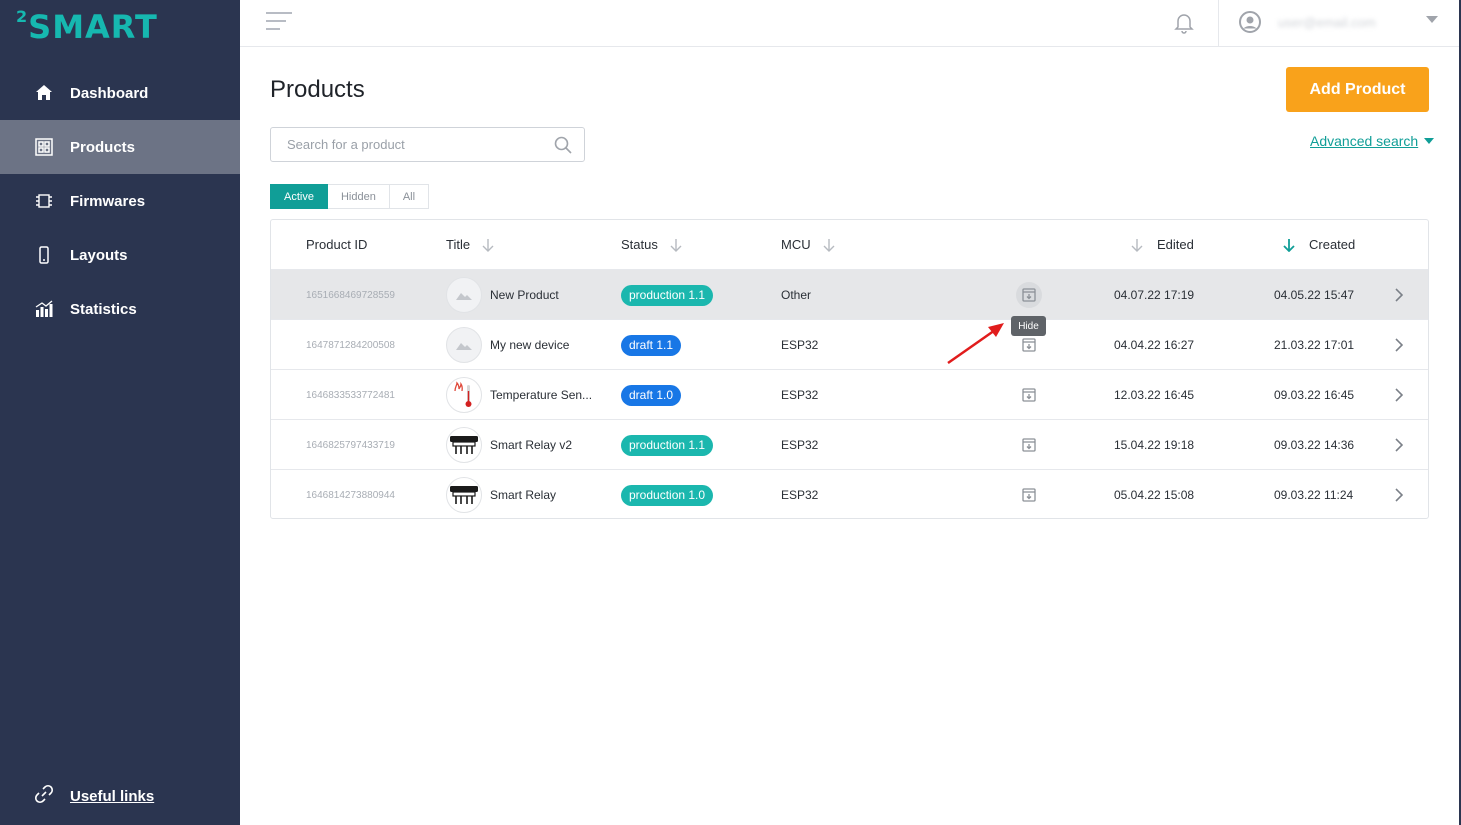 The image size is (1461, 825). What do you see at coordinates (103, 309) in the screenshot?
I see `sidebar-item-label: Statistics` at bounding box center [103, 309].